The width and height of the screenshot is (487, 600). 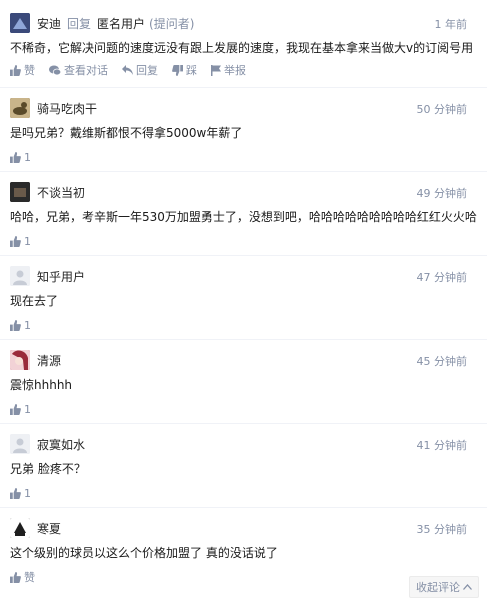 I want to click on conversation-icon, so click(x=55, y=70).